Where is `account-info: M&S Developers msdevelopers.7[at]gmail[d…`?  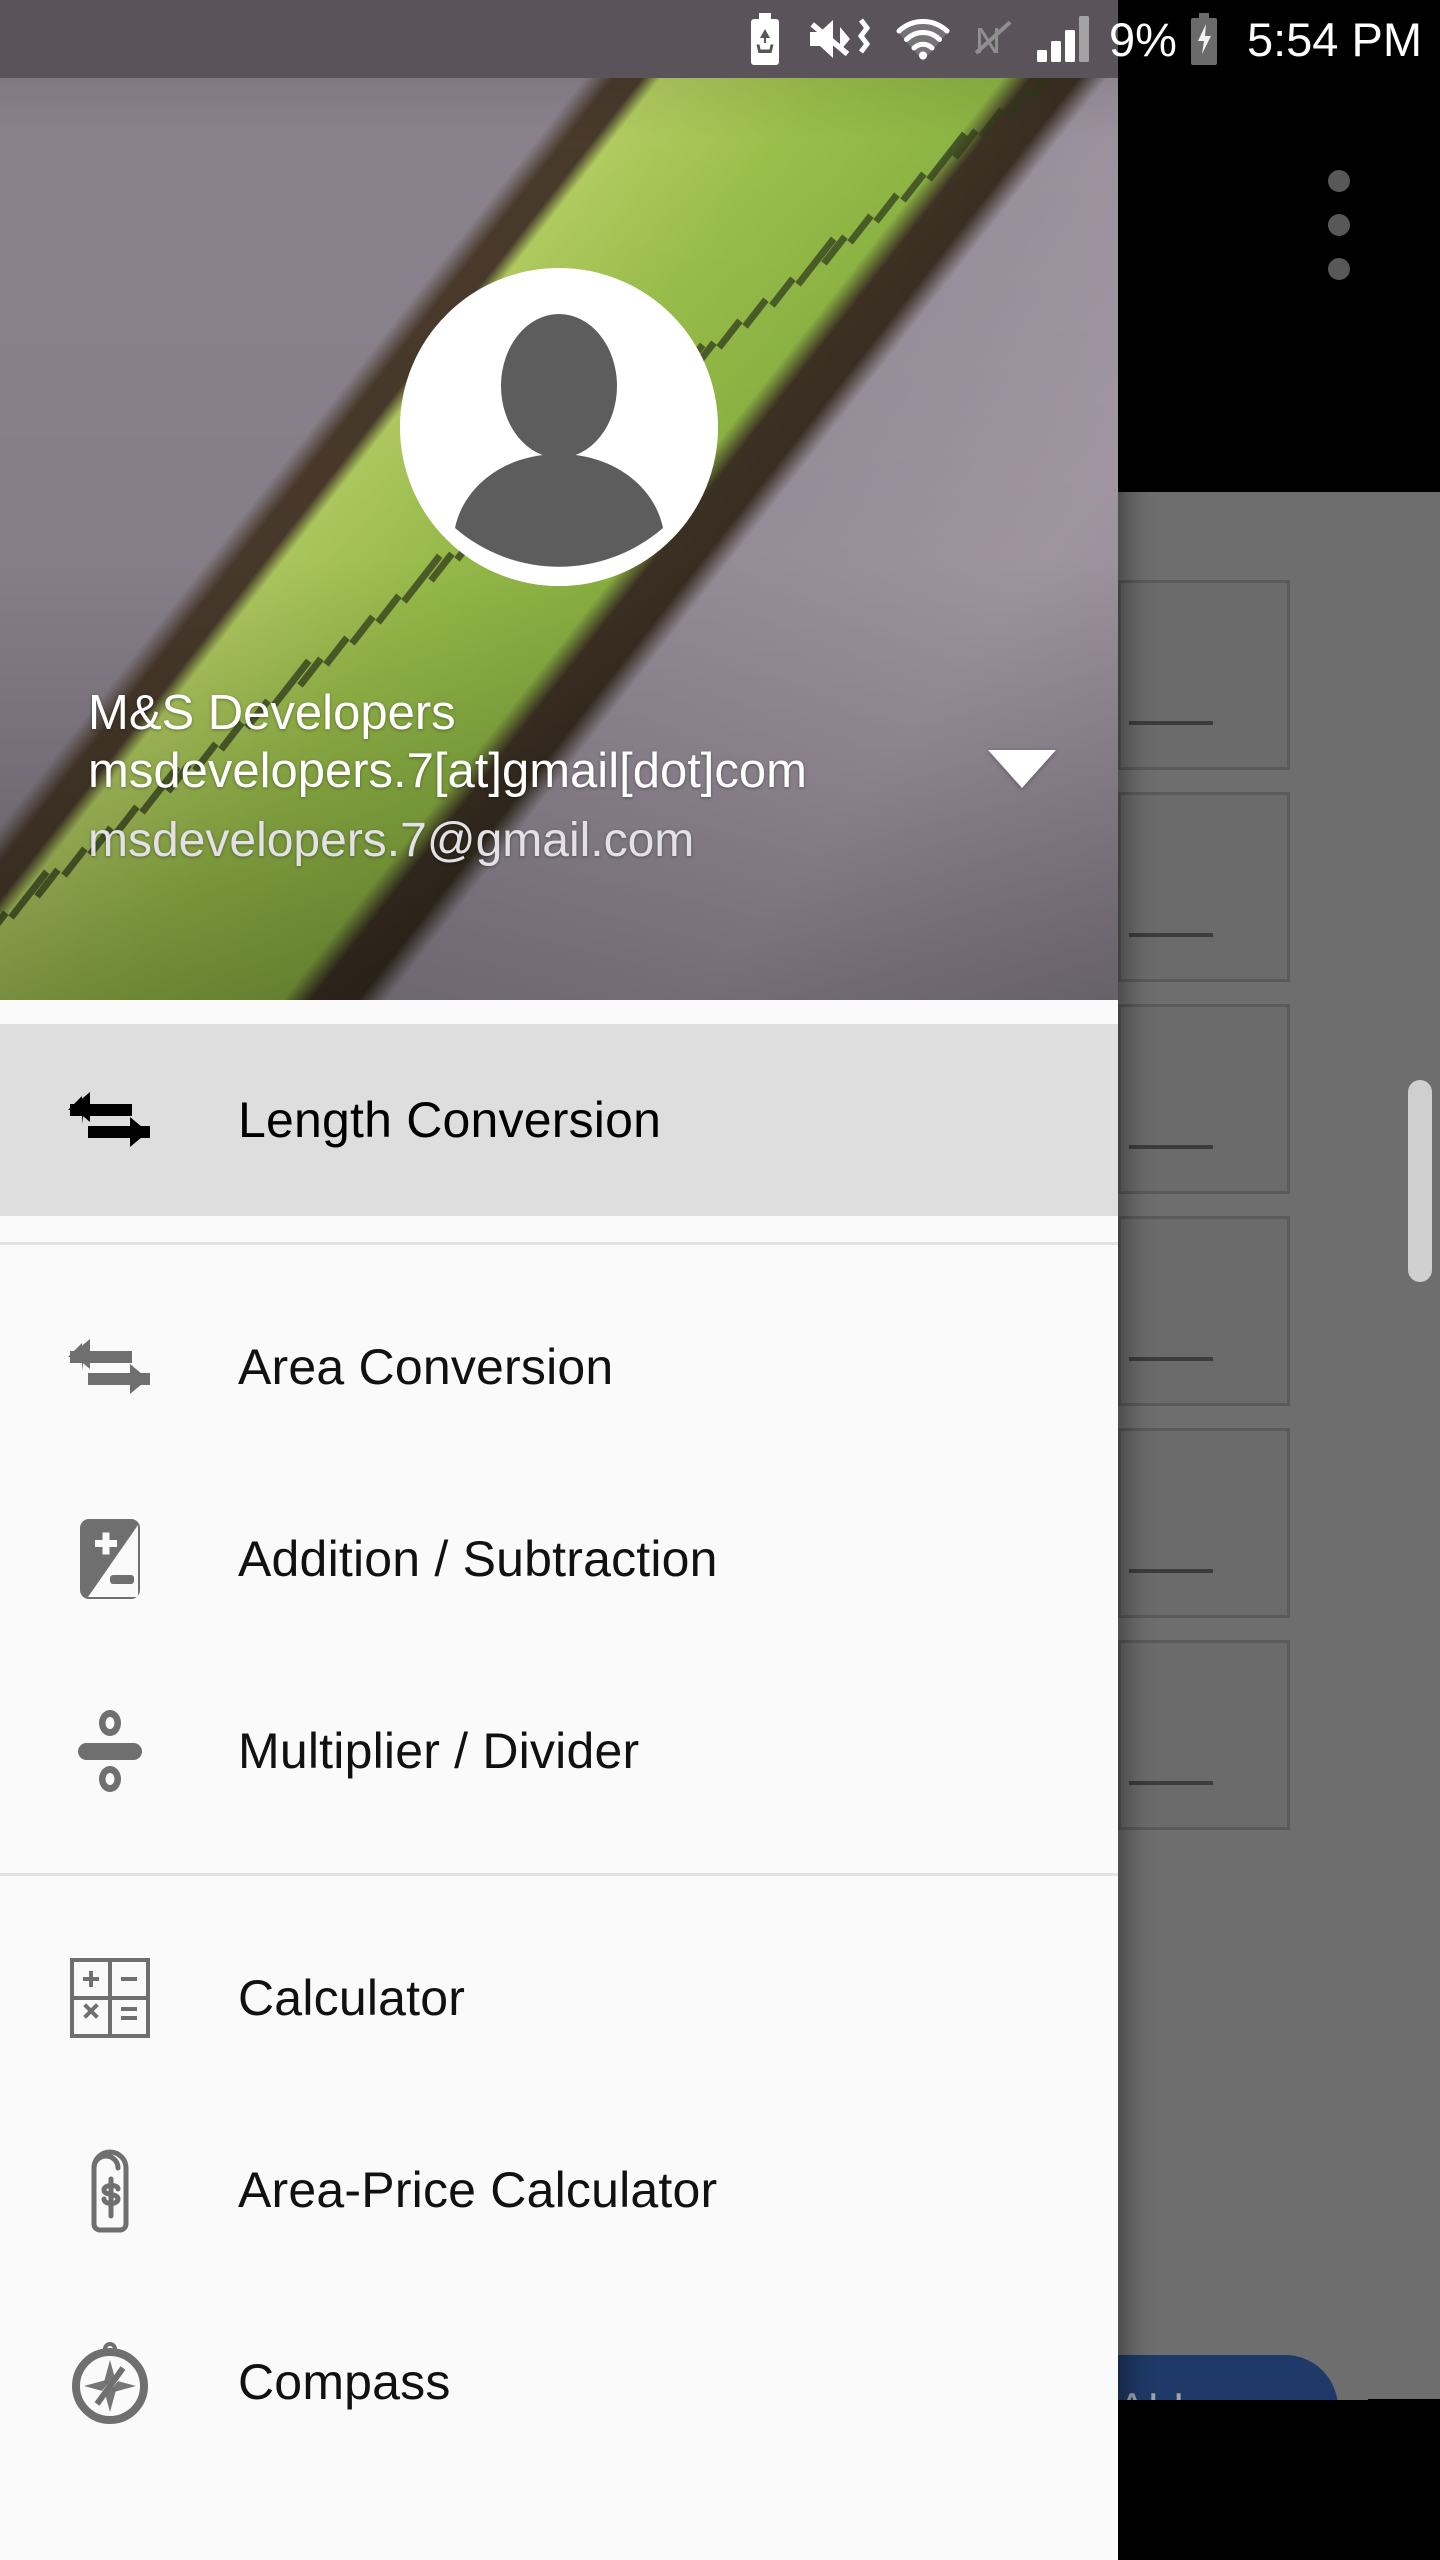 account-info: M&S Developers msdevelopers.7[at]gmail[d… is located at coordinates (543, 776).